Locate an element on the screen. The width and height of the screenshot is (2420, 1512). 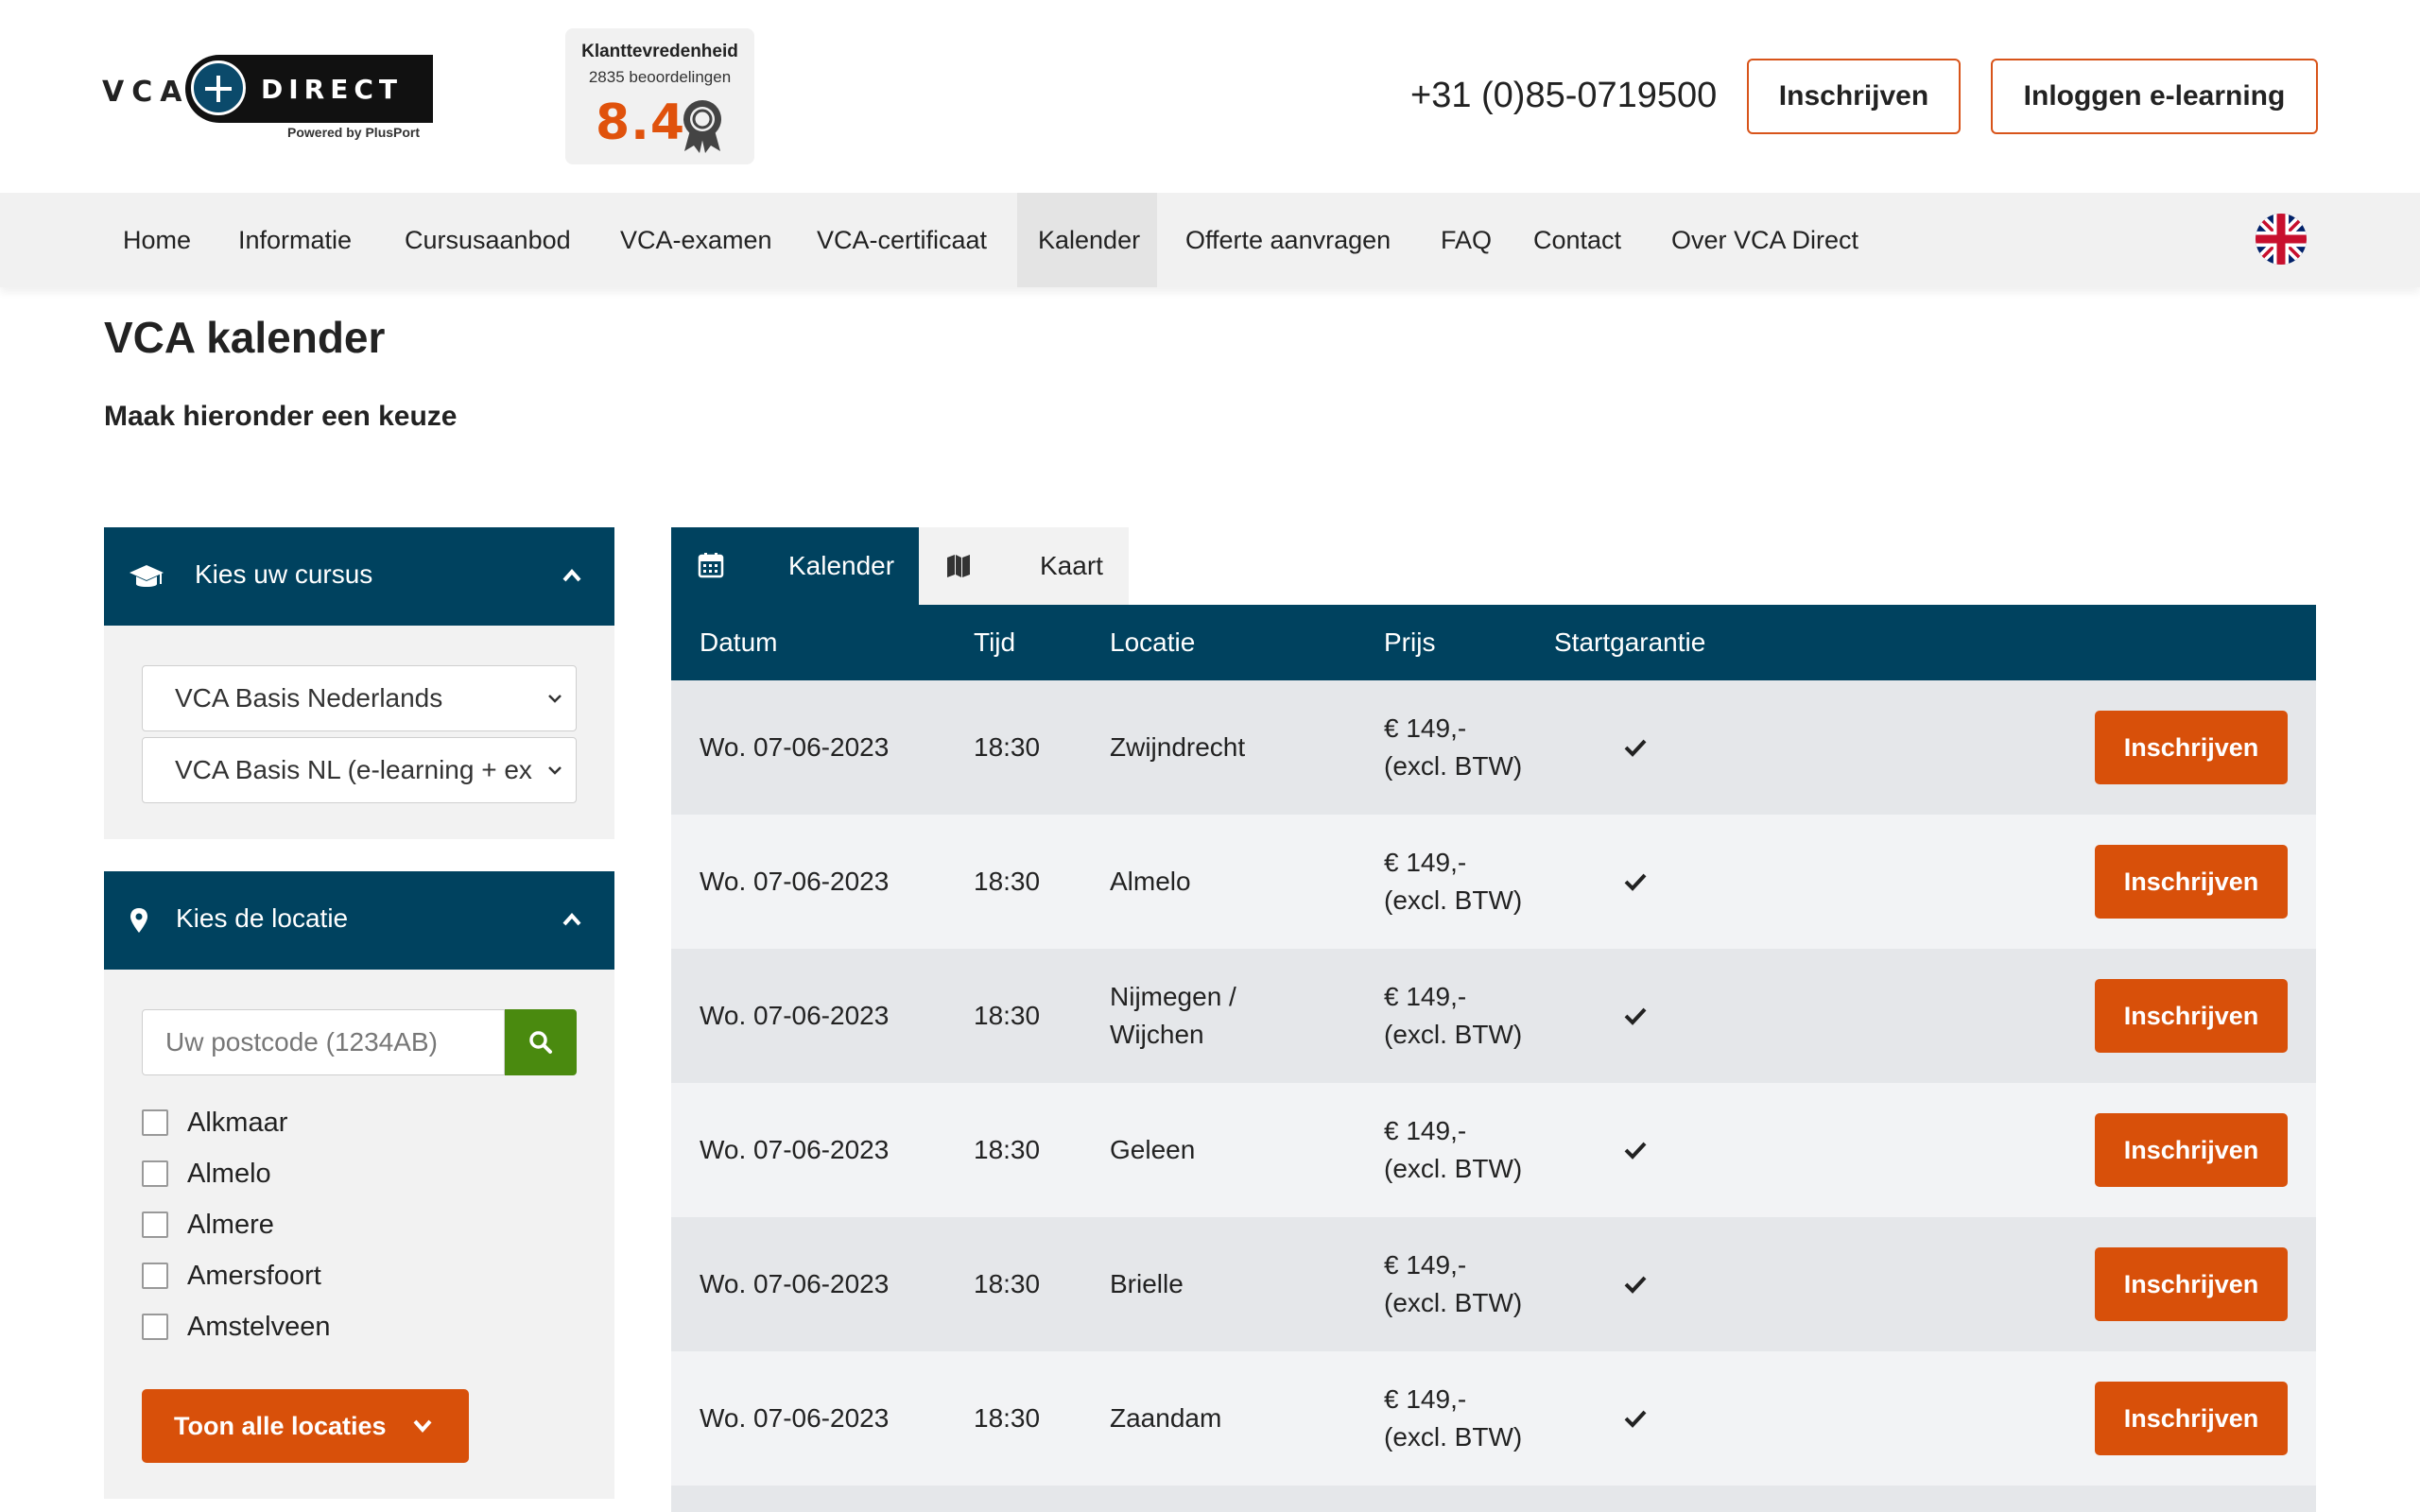
location-option-amersfoort: Amersfoort is located at coordinates (231, 1276).